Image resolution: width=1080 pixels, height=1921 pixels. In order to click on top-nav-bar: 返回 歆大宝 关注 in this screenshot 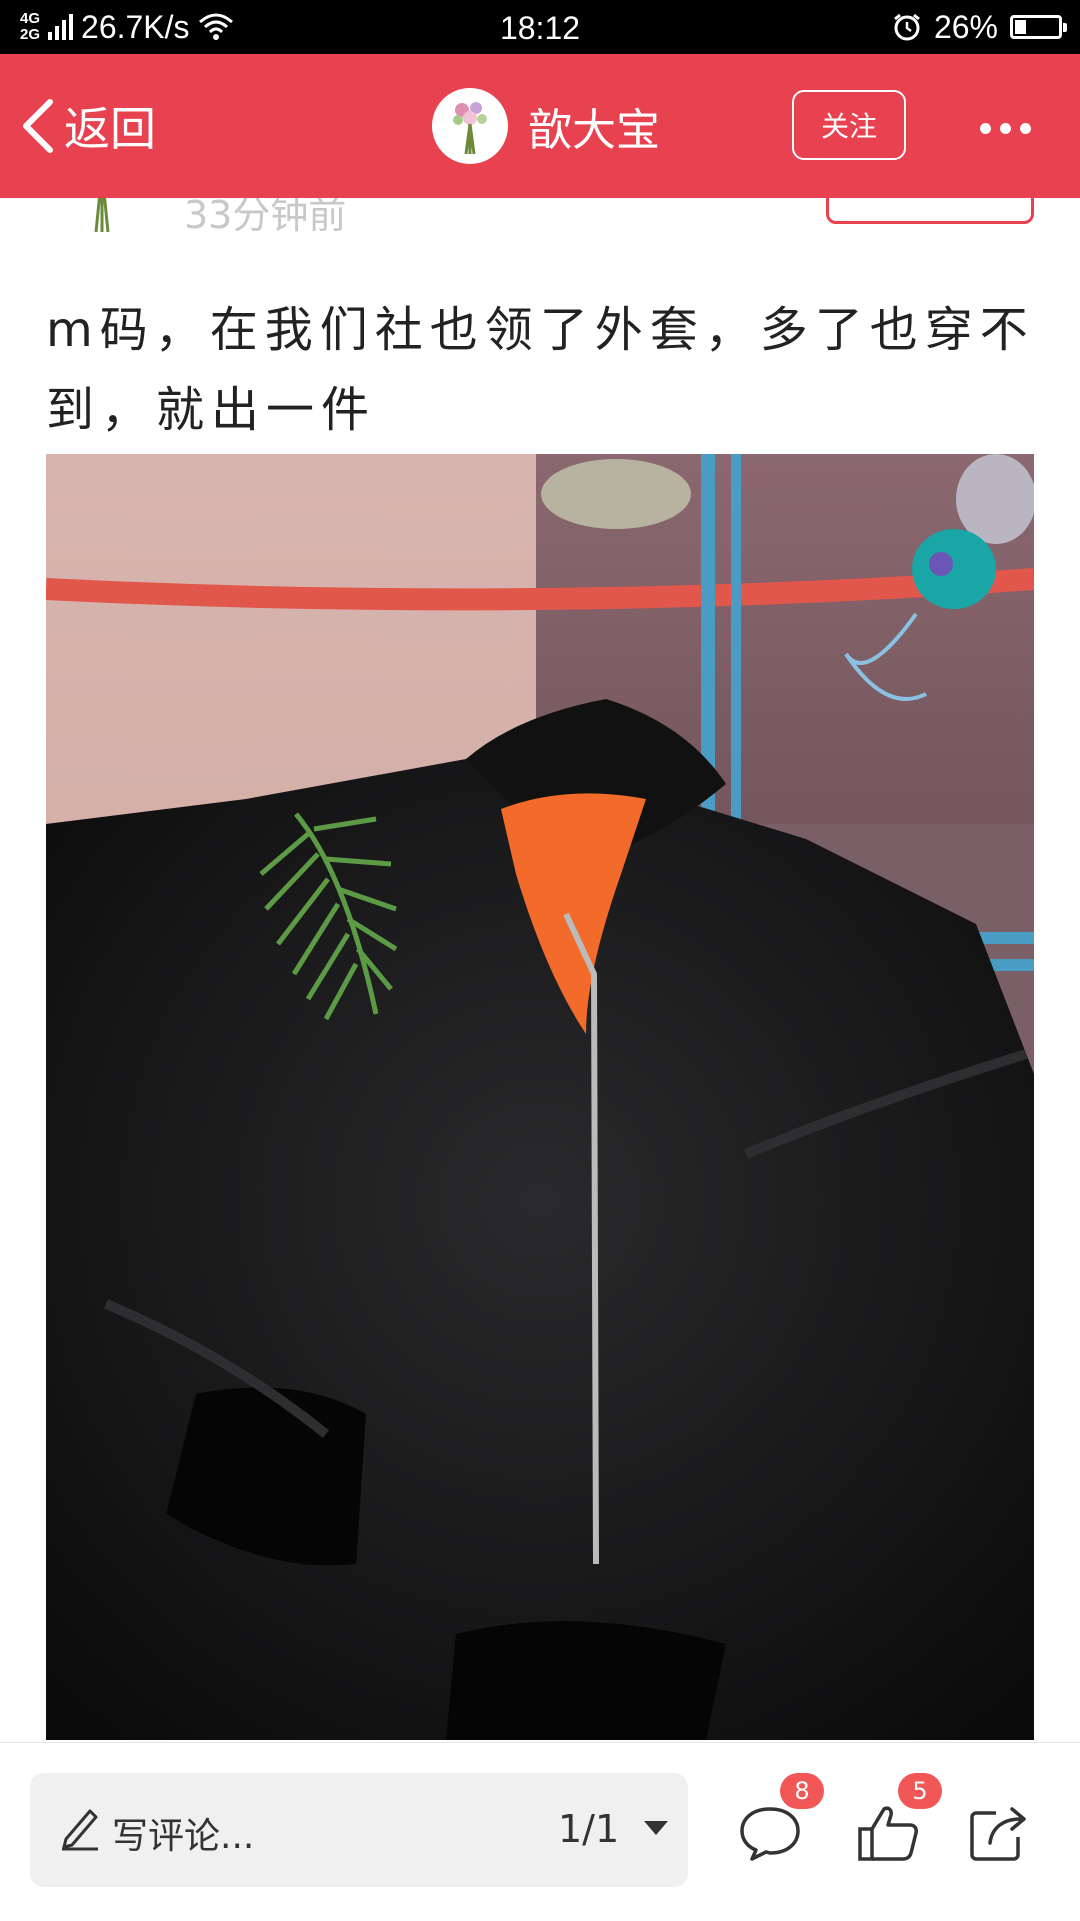, I will do `click(540, 126)`.